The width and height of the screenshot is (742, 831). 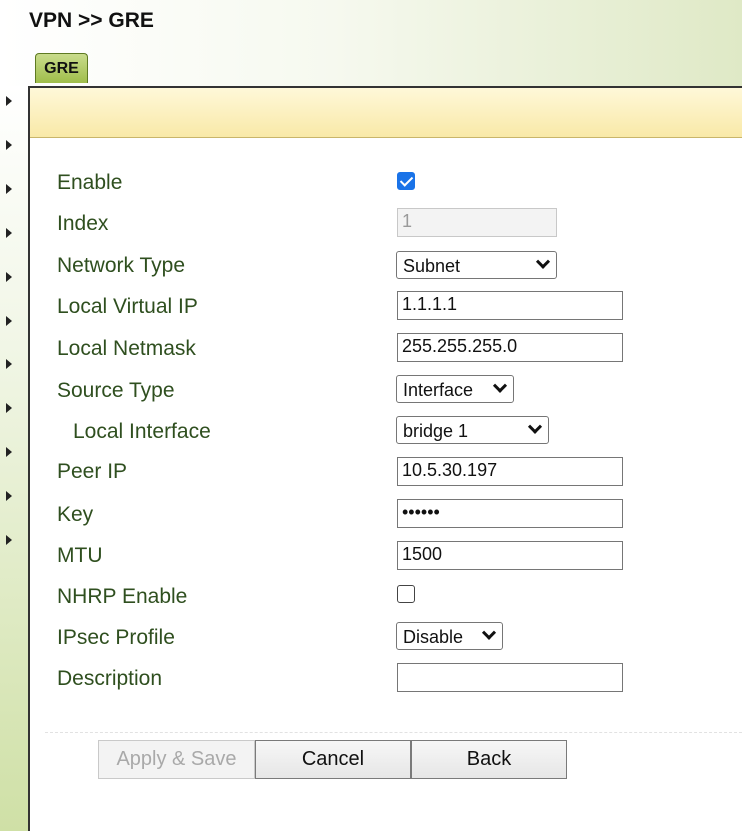 I want to click on cancel-label: Cancel, so click(x=333, y=759).